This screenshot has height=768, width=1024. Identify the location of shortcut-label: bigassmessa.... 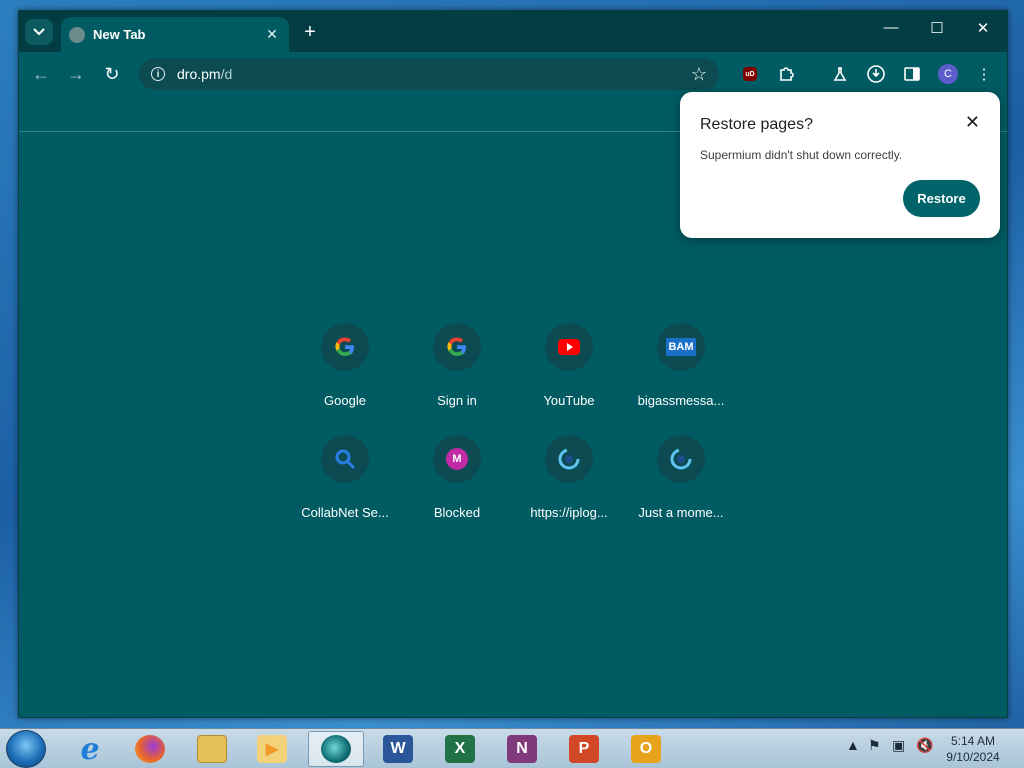
(681, 400).